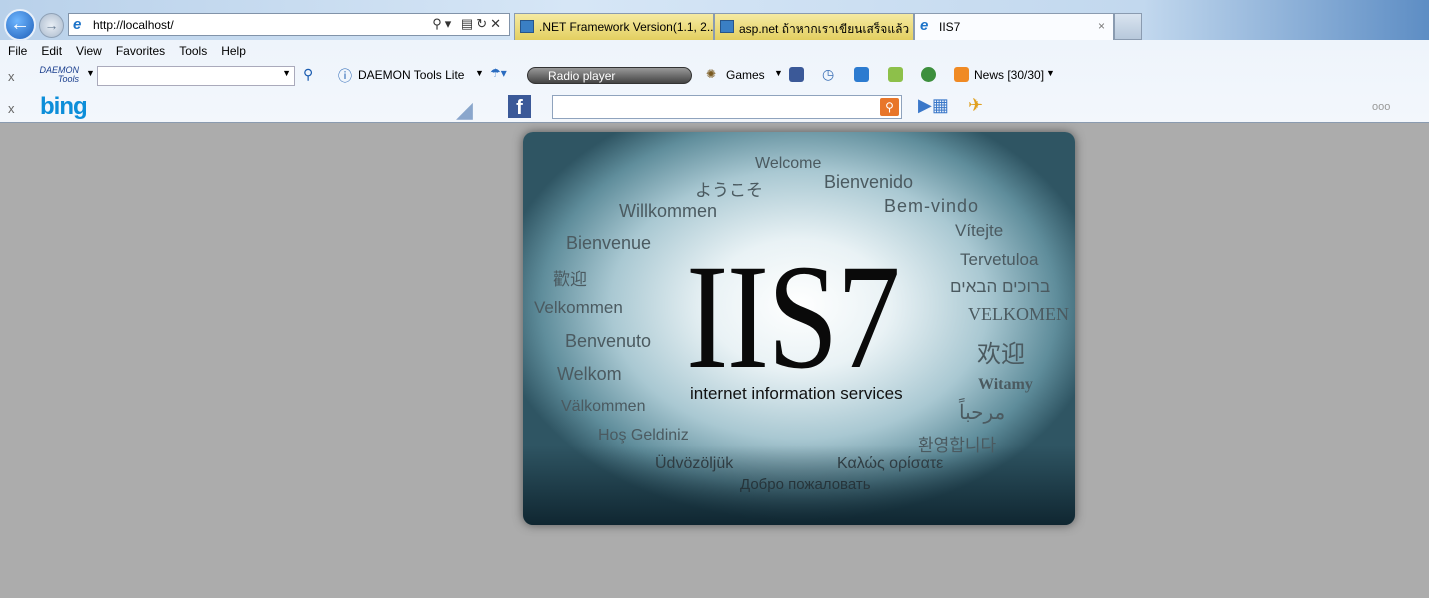 Image resolution: width=1429 pixels, height=598 pixels. Describe the element at coordinates (950, 27) in the screenshot. I see `tab-label: IIS7` at that location.